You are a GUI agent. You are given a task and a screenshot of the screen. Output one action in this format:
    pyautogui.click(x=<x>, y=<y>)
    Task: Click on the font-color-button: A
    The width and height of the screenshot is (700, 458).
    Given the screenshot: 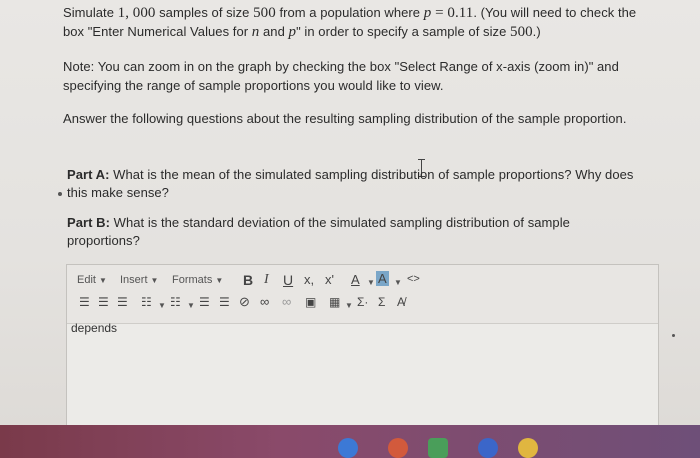 What is the action you would take?
    pyautogui.click(x=355, y=279)
    